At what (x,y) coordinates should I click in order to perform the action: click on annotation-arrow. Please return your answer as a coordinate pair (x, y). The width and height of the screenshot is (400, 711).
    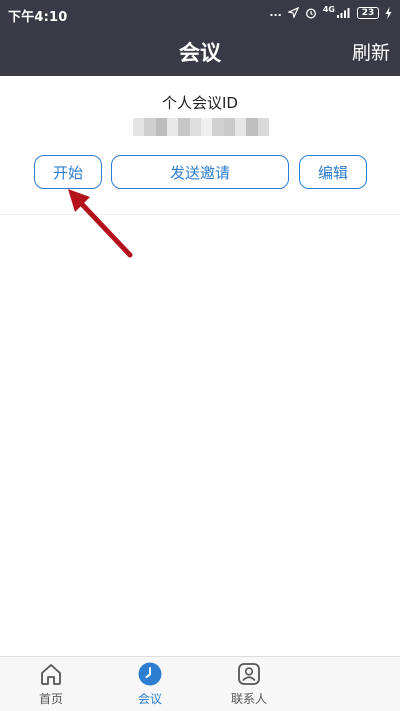
    Looking at the image, I should click on (100, 223).